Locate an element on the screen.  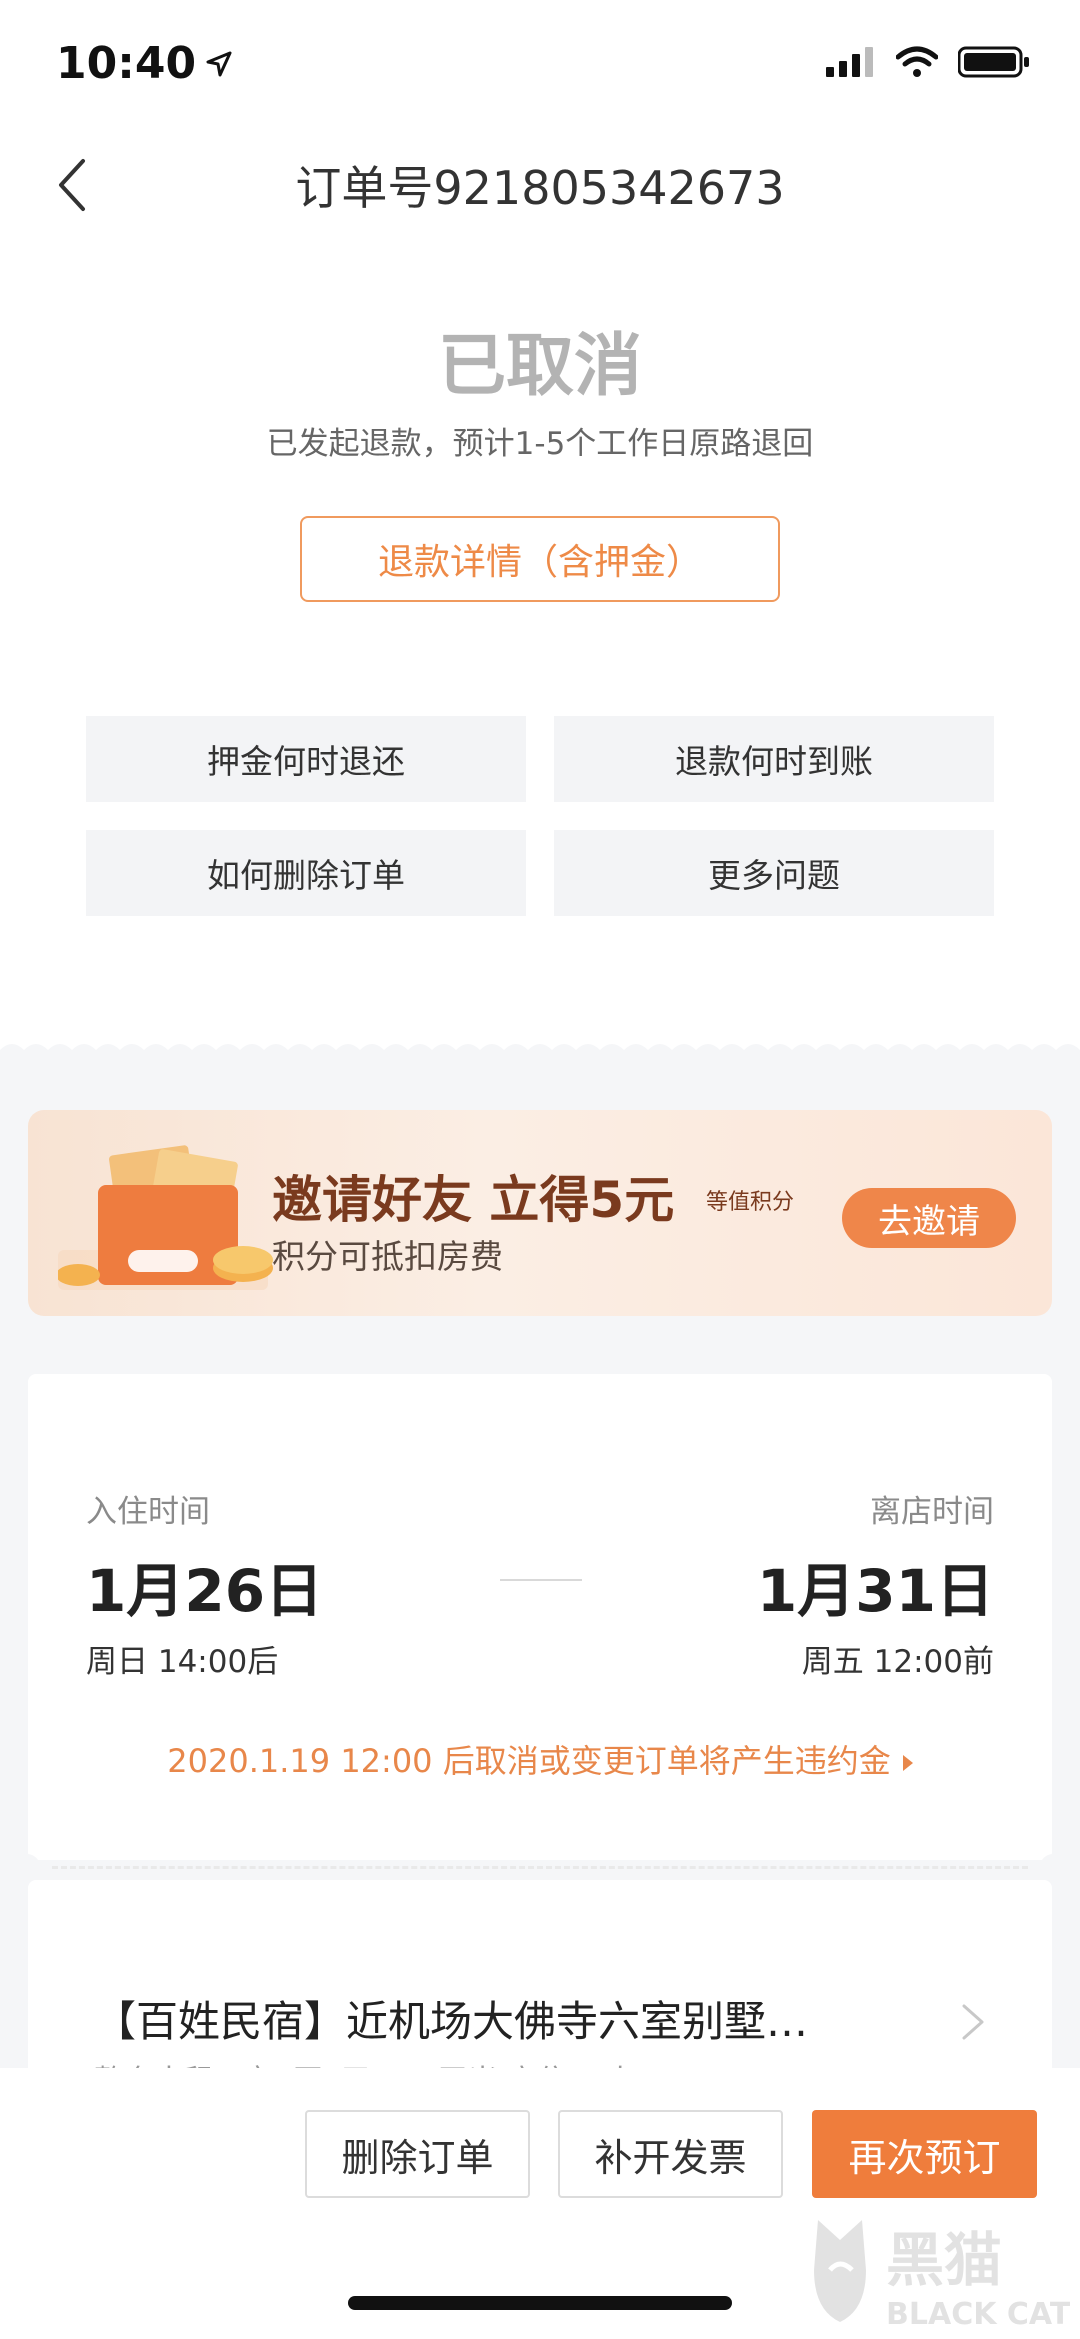
checkout-time: 周五 12:00前 is located at coordinates (897, 1662).